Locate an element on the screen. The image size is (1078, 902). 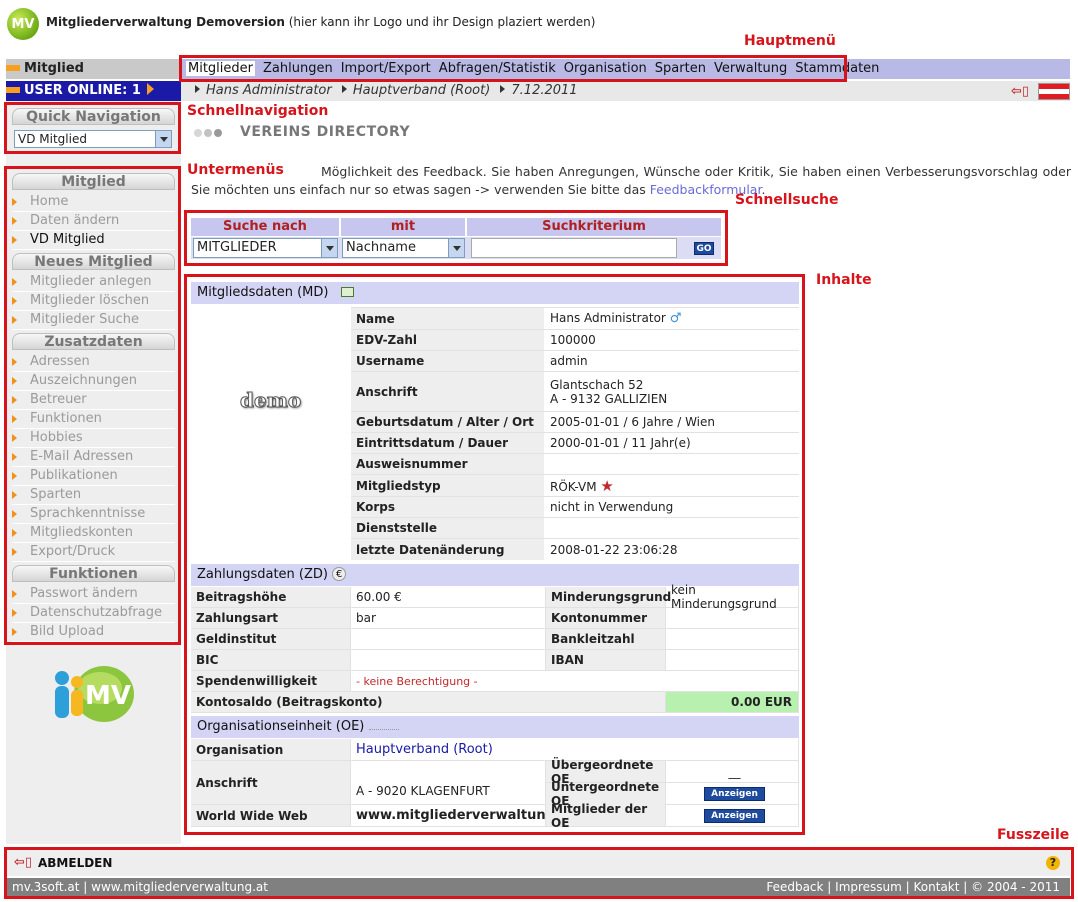
annotation-box-quick-nav is located at coordinates (92, 128).